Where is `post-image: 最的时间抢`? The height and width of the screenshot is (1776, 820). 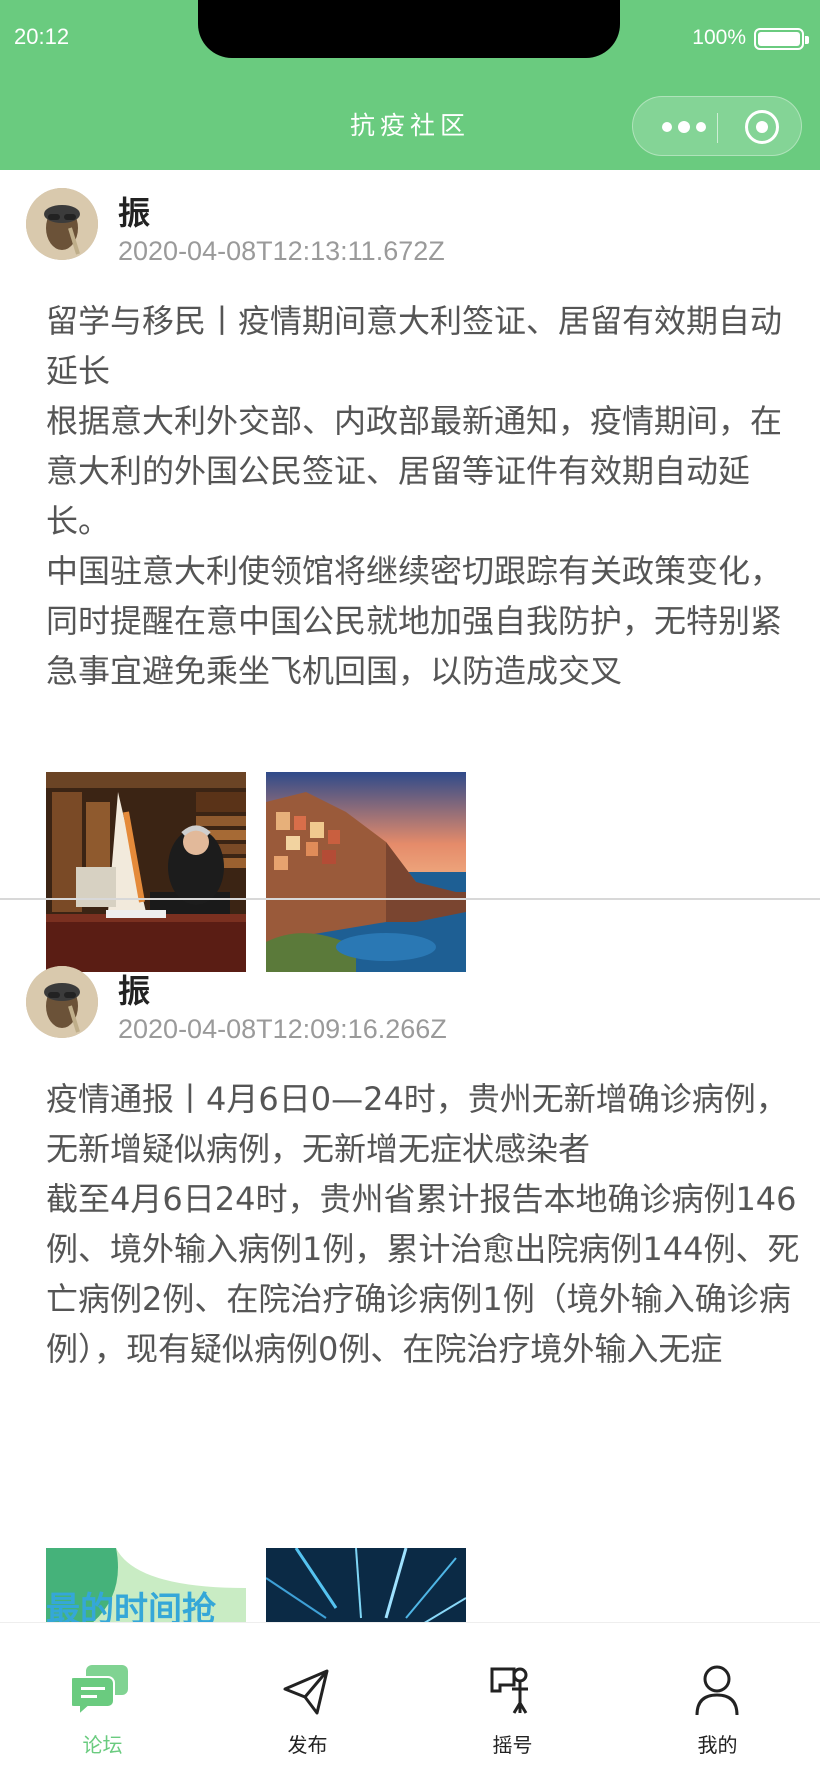 post-image: 最的时间抢 is located at coordinates (146, 1585).